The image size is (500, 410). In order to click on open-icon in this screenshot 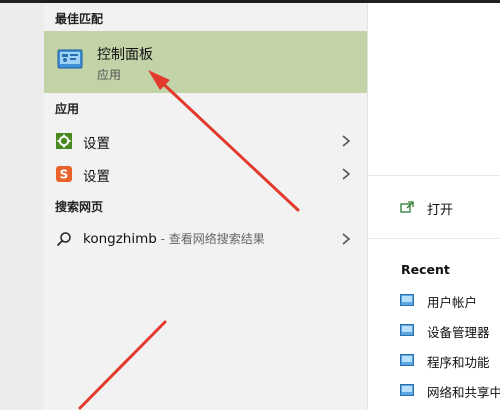, I will do `click(407, 207)`.